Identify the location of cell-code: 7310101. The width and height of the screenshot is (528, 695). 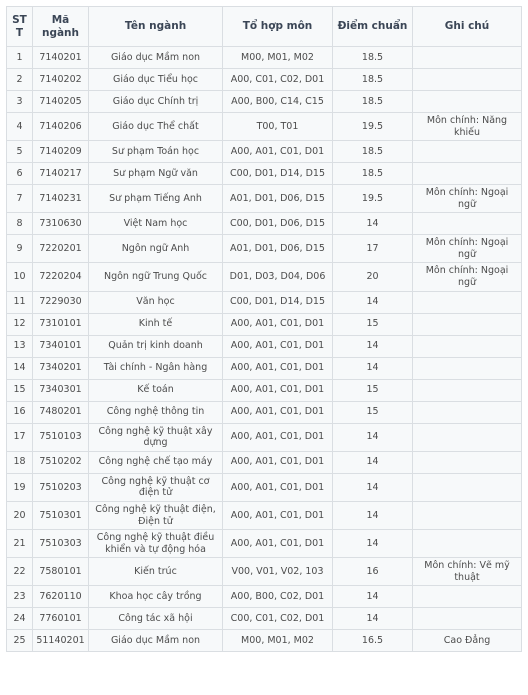
(60, 324).